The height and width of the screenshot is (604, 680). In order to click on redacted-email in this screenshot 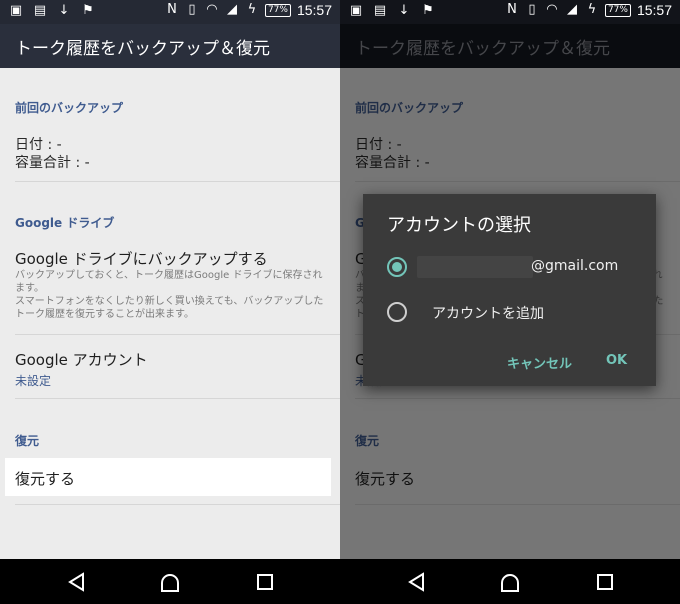, I will do `click(475, 267)`.